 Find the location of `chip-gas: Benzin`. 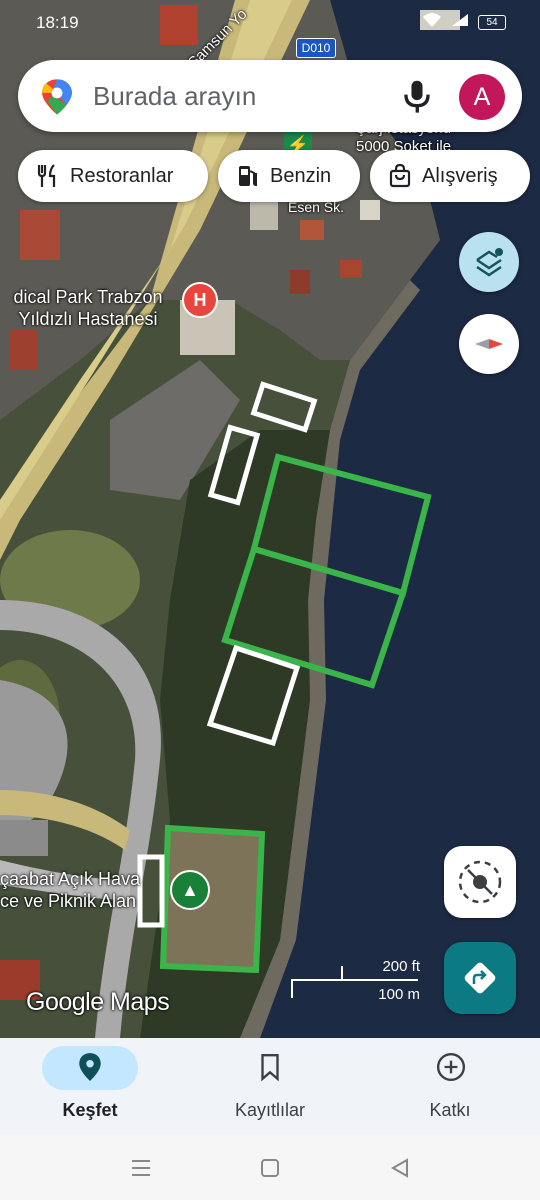

chip-gas: Benzin is located at coordinates (289, 176).